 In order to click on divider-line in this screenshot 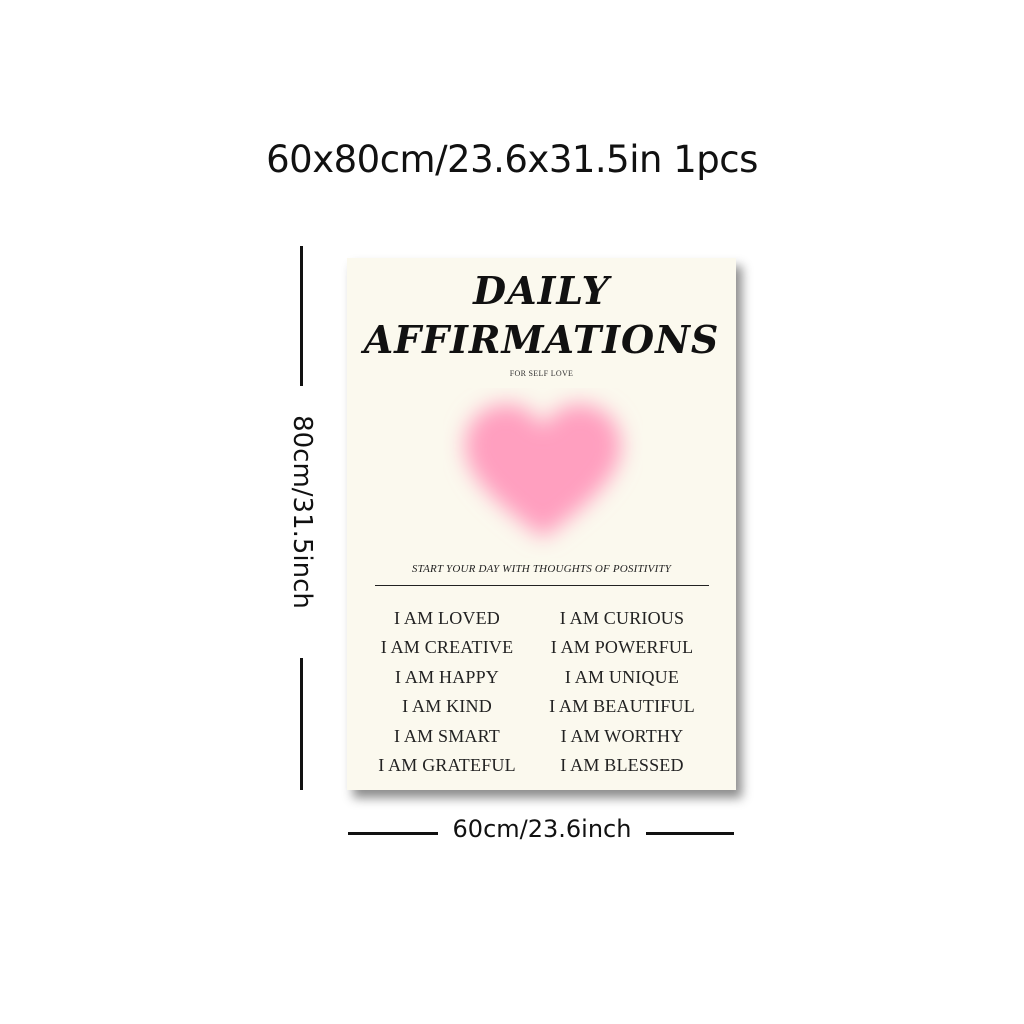, I will do `click(542, 585)`.